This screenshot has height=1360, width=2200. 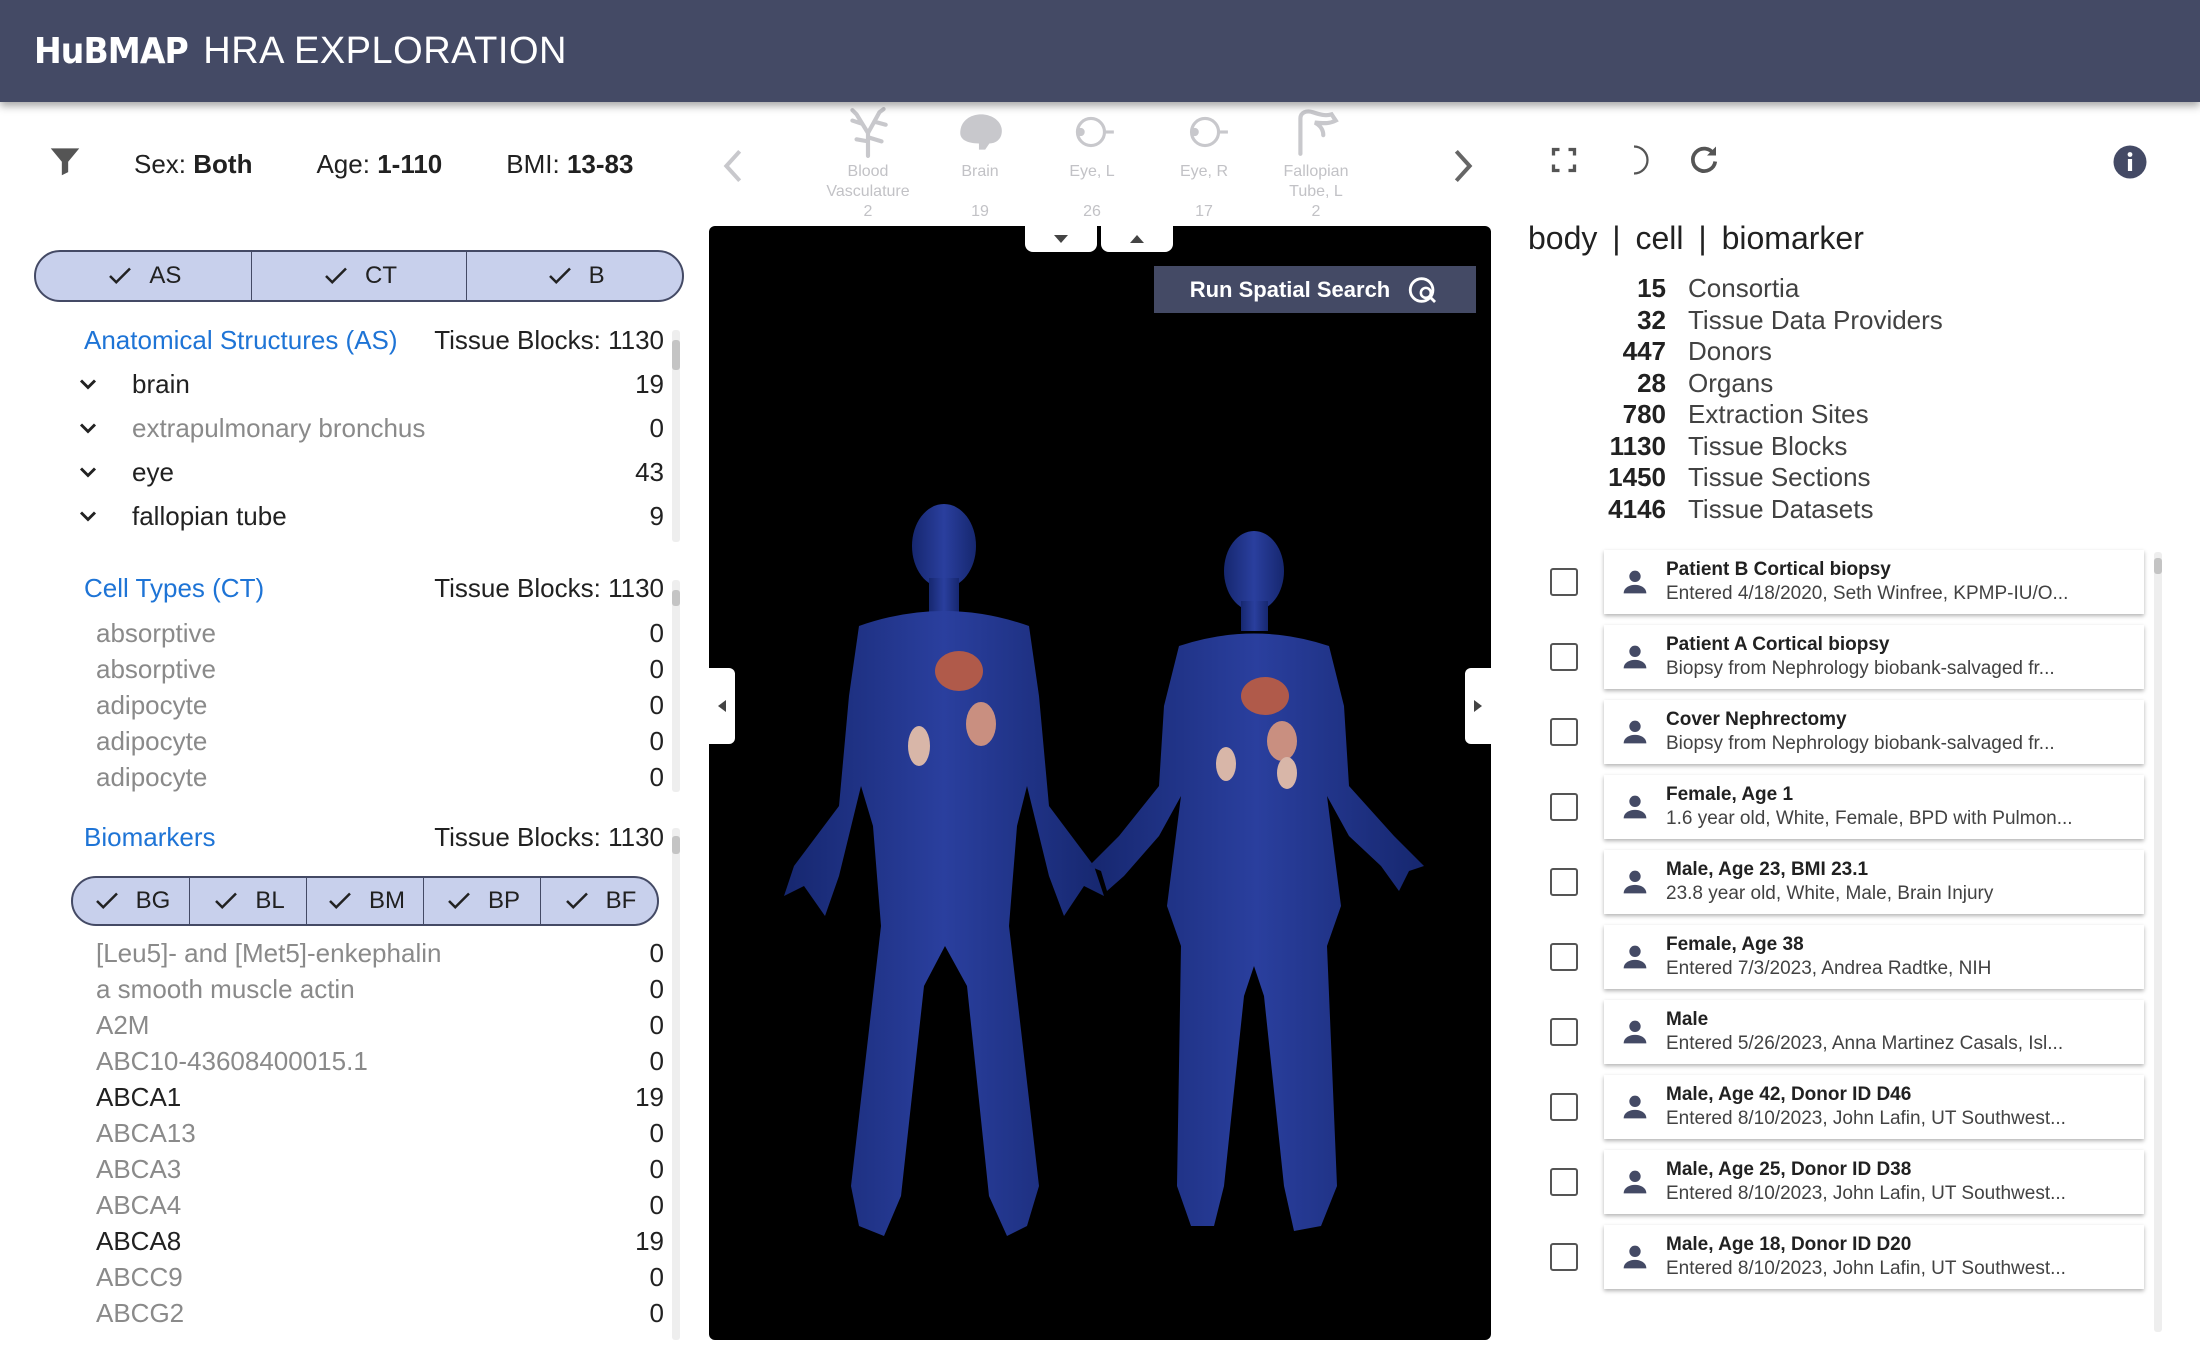 What do you see at coordinates (360, 276) in the screenshot?
I see `toggle-ct: CT` at bounding box center [360, 276].